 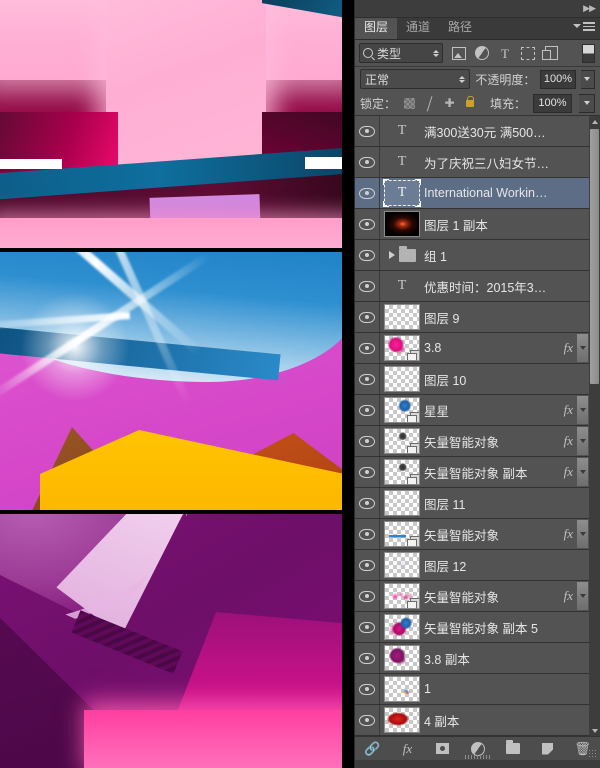 I want to click on layer-style-button: fx, so click(x=408, y=749).